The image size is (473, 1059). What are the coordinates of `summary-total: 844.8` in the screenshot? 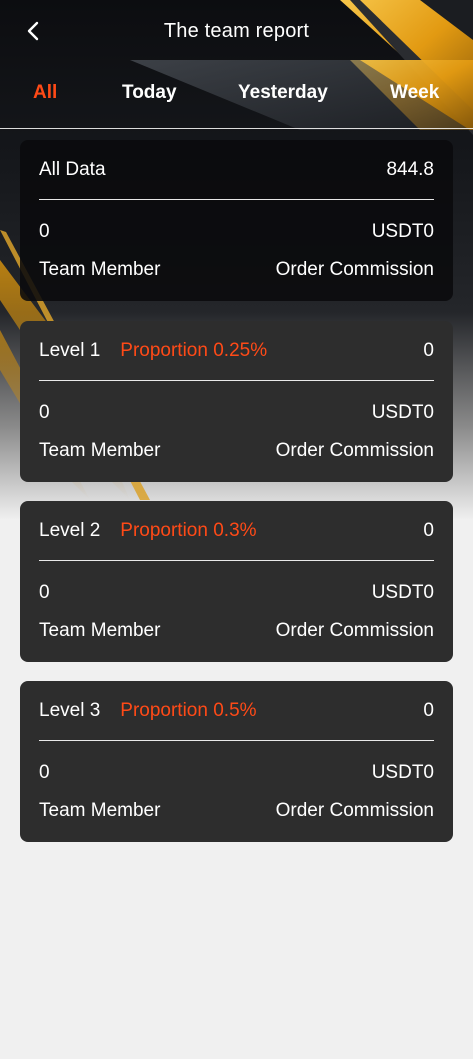 It's located at (410, 169).